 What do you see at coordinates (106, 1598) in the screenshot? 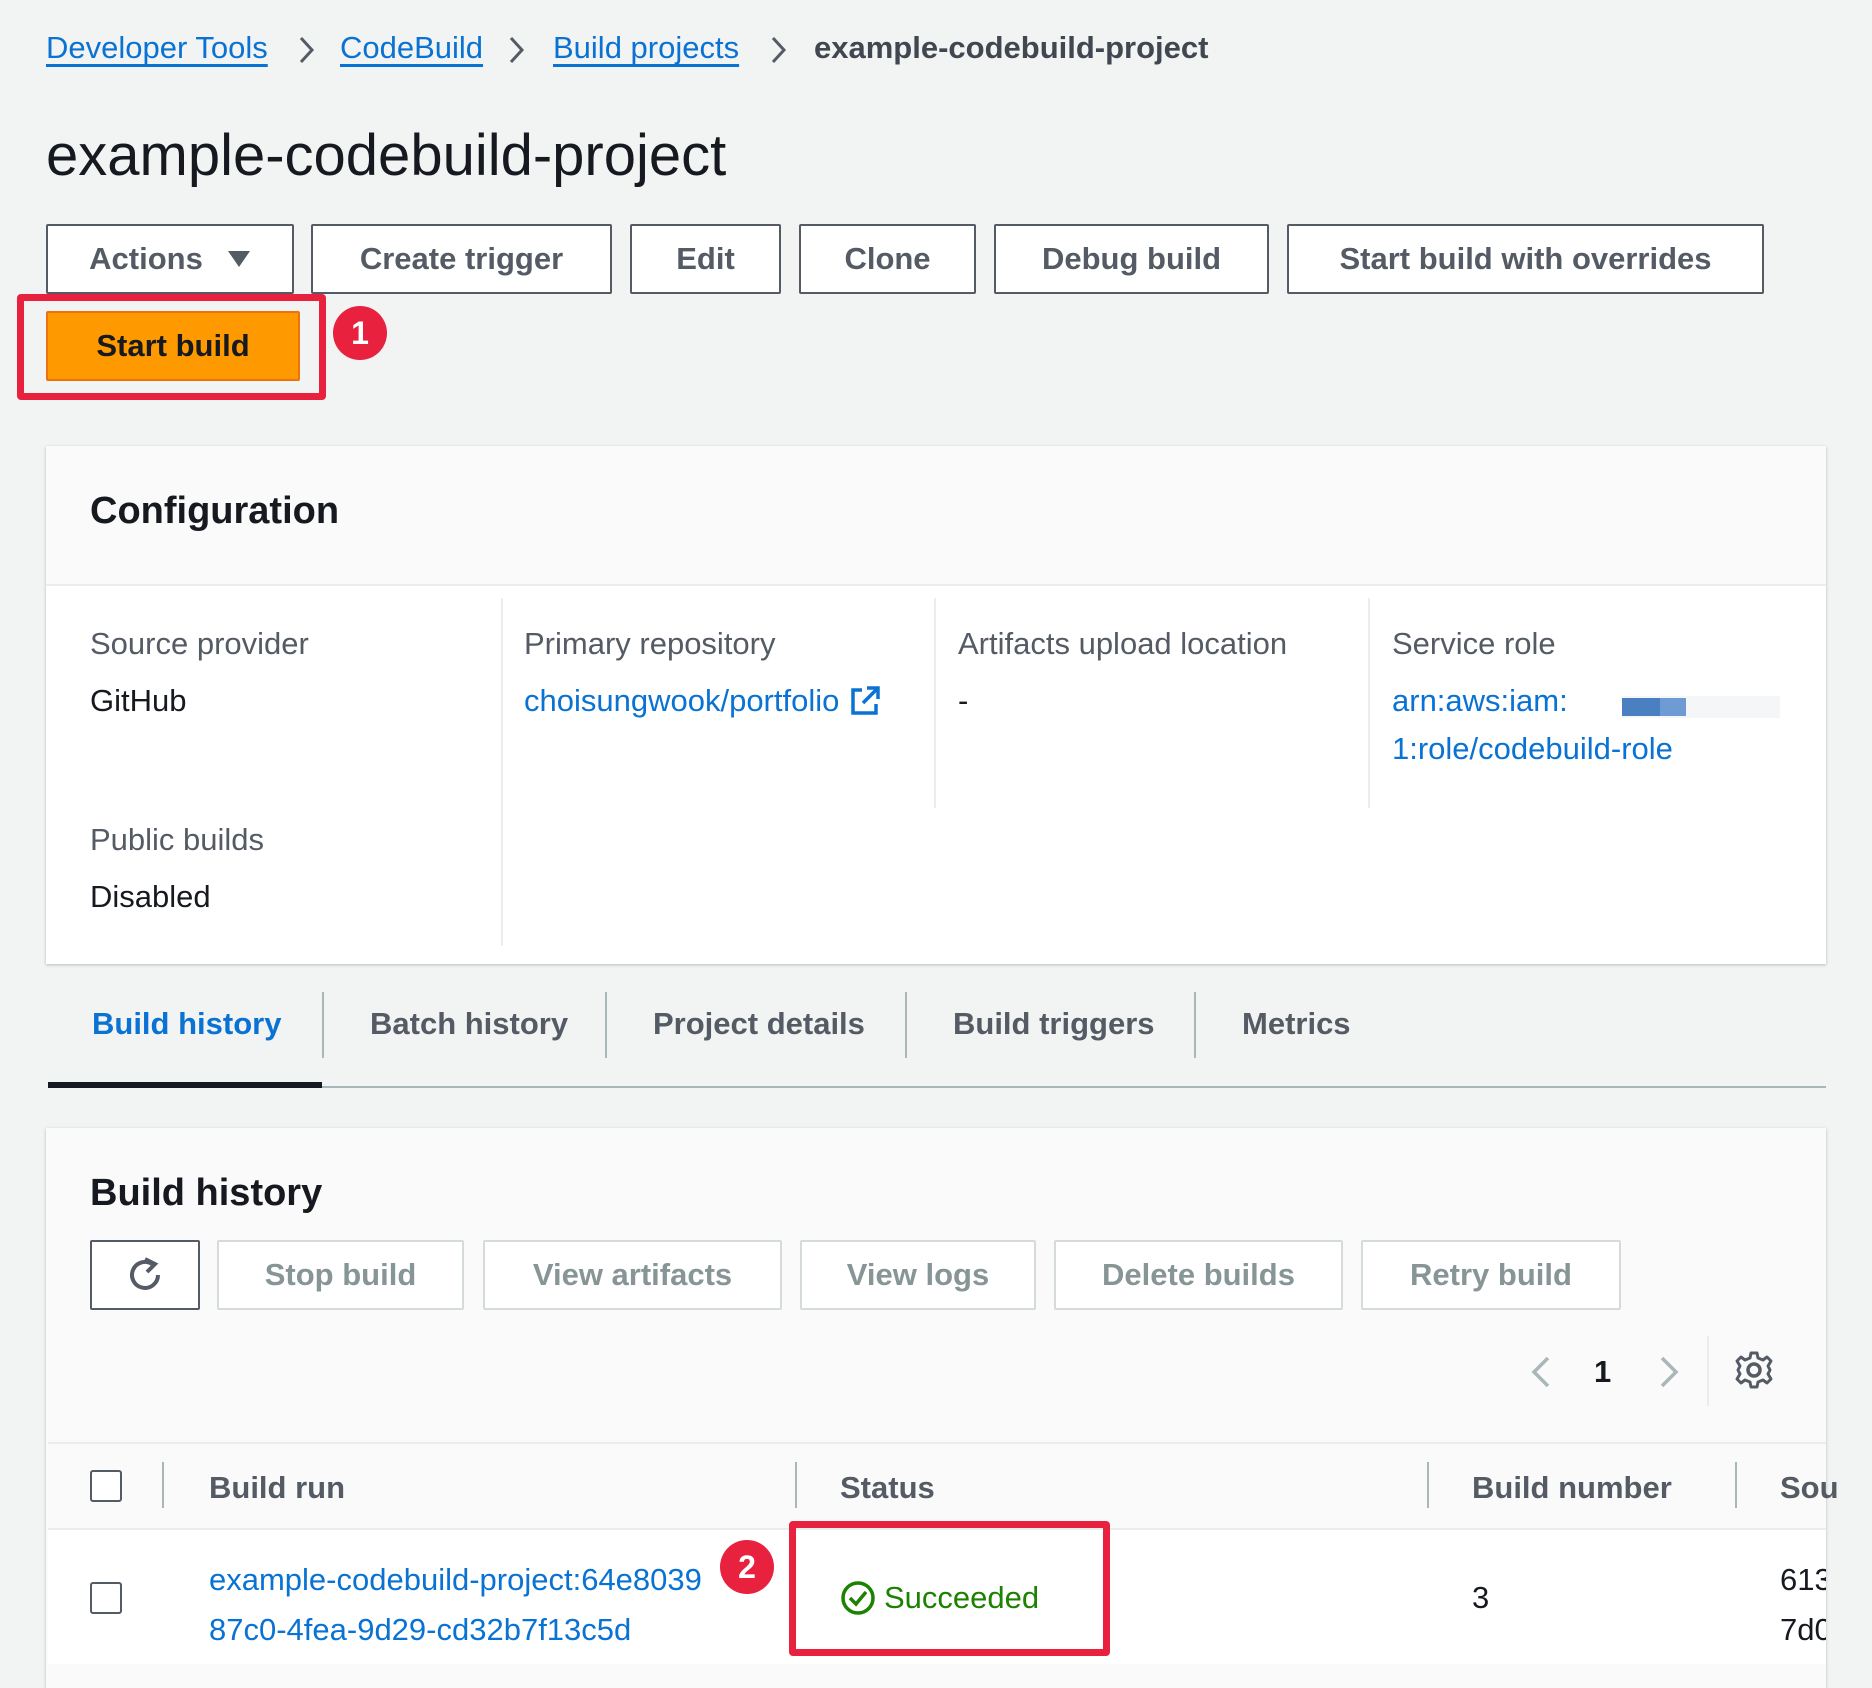
I see `row-checkbox` at bounding box center [106, 1598].